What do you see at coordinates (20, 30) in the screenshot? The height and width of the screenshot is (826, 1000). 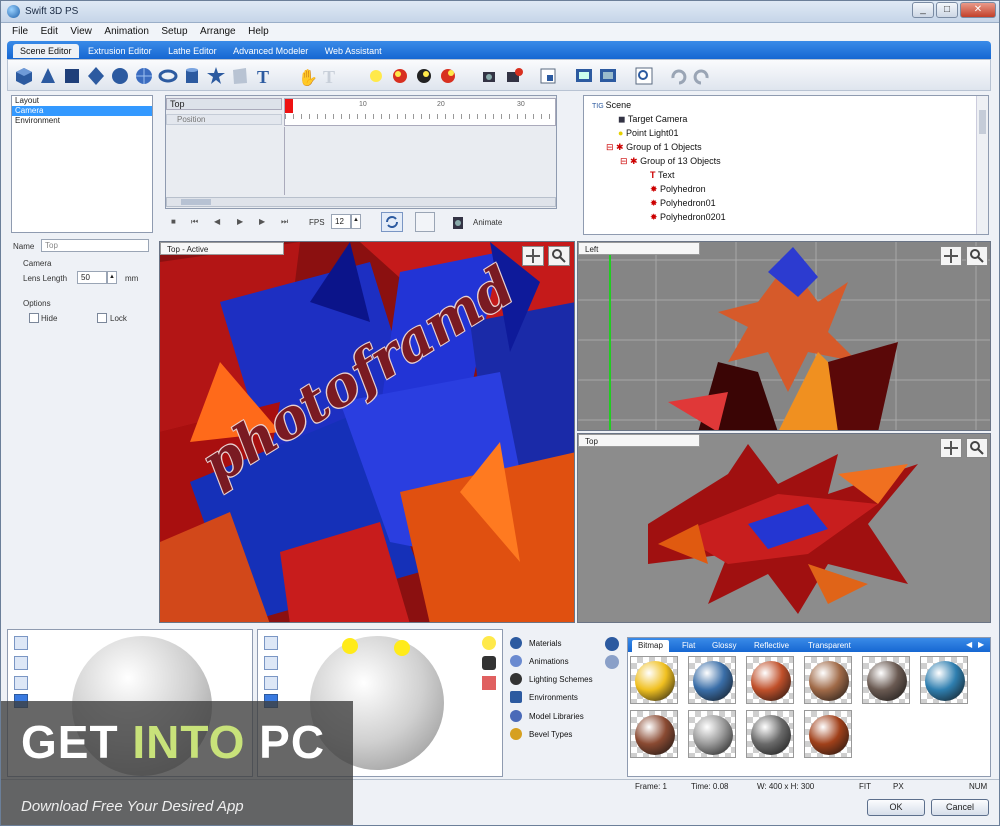 I see `menu-file: File` at bounding box center [20, 30].